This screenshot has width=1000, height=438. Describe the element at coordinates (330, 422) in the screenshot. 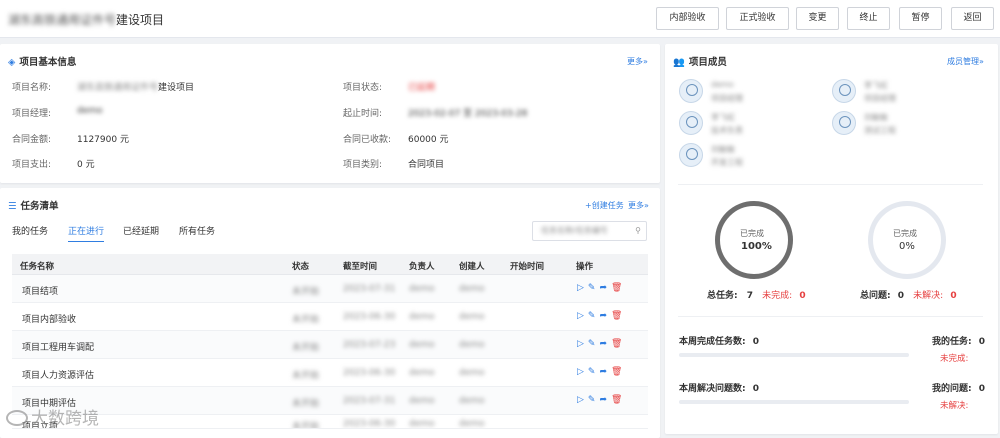

I see `table-row: 项目立项 未开始 2023-06-30 demo demo` at that location.